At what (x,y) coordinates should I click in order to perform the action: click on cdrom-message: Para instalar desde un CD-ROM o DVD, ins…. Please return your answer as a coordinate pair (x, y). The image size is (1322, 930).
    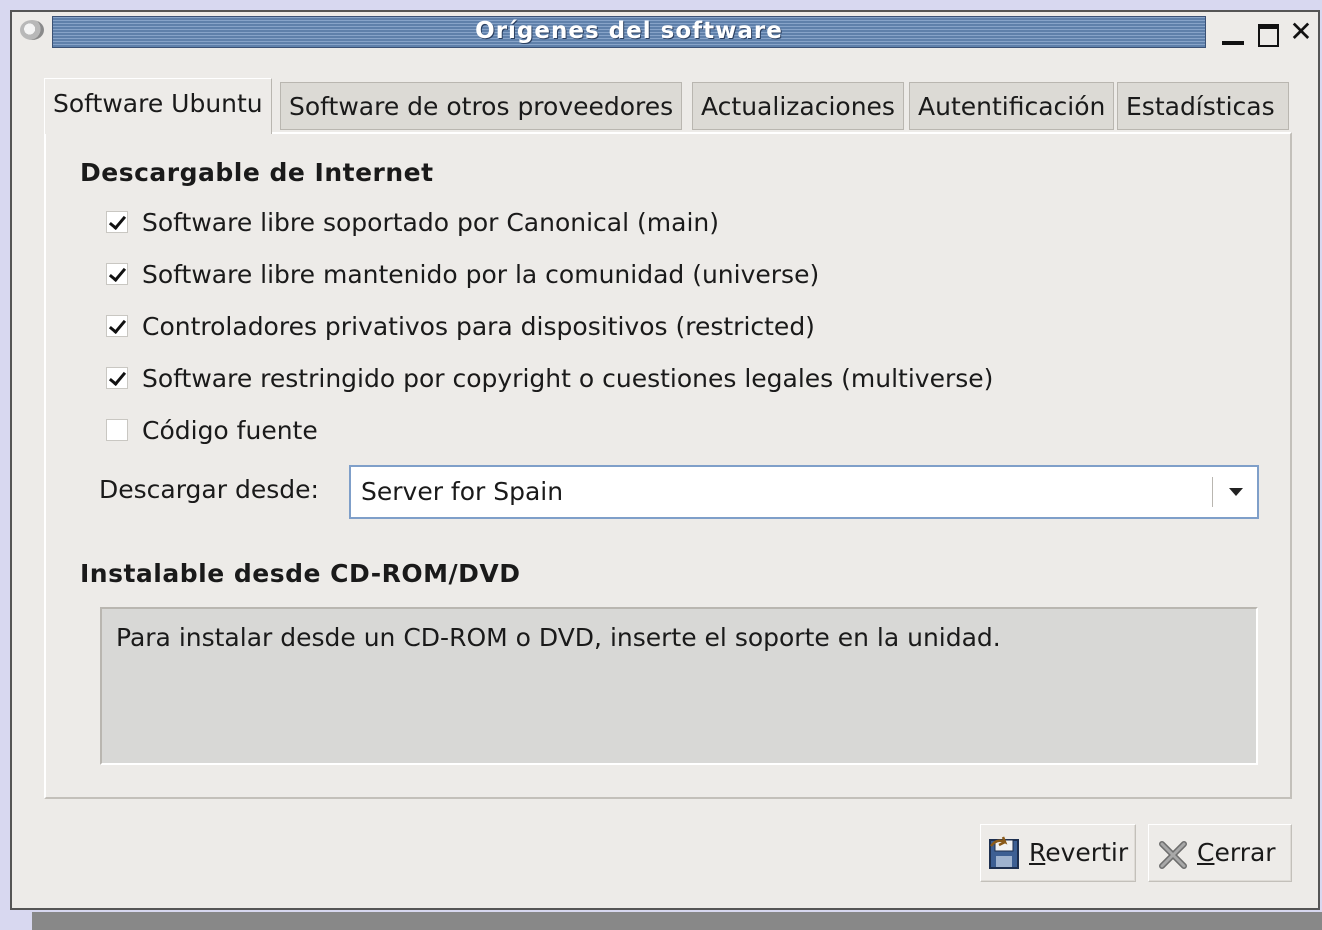
    Looking at the image, I should click on (558, 637).